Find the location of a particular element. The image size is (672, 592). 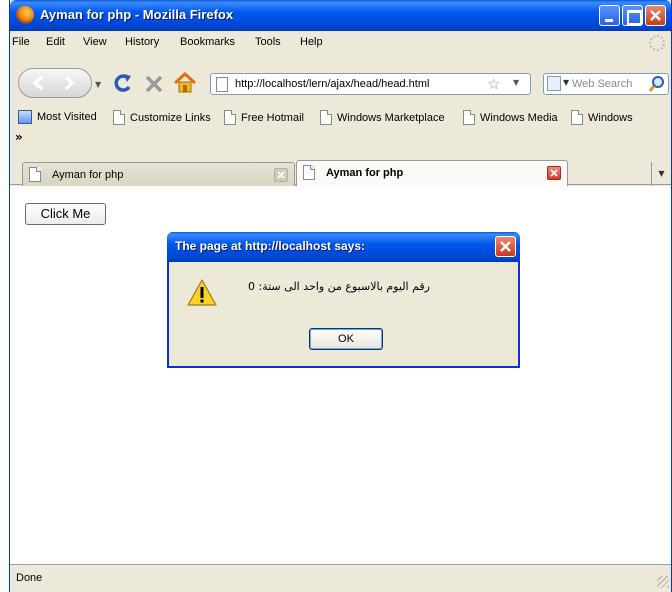

click-me-button: Click Me is located at coordinates (65, 214).